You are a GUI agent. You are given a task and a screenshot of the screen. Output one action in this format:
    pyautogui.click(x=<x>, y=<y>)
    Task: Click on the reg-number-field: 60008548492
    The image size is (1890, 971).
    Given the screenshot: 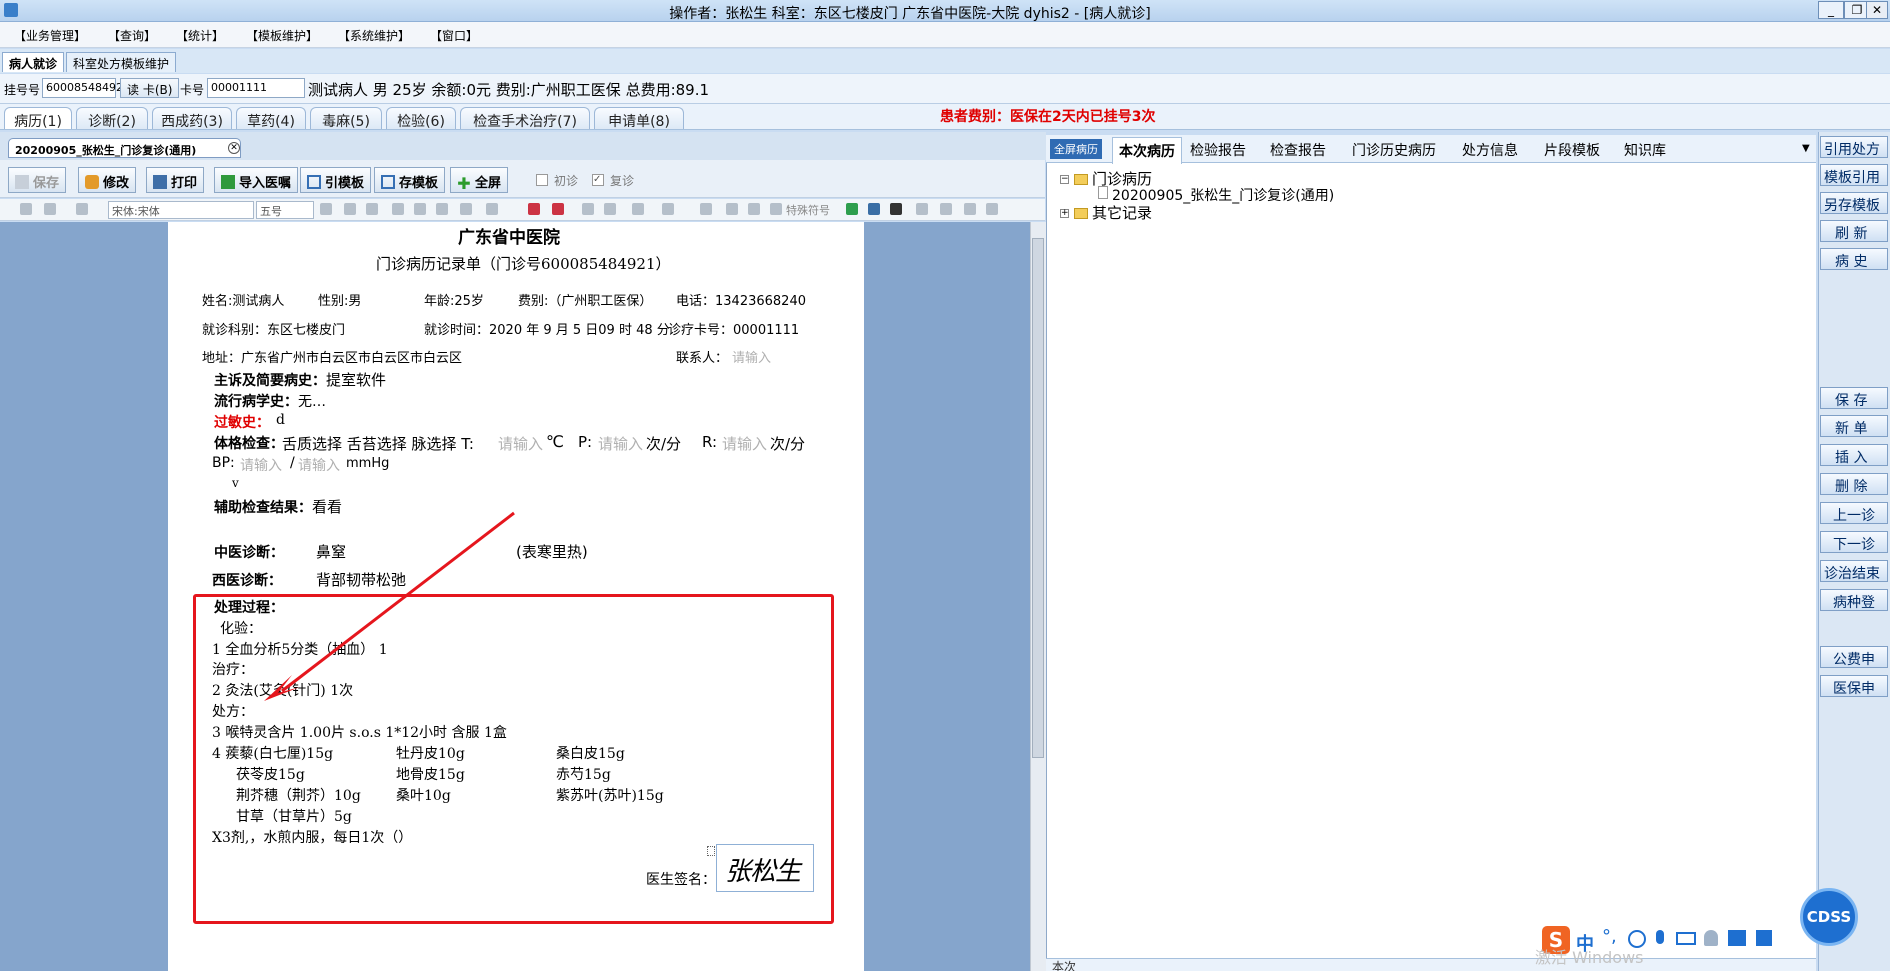 What is the action you would take?
    pyautogui.click(x=82, y=88)
    